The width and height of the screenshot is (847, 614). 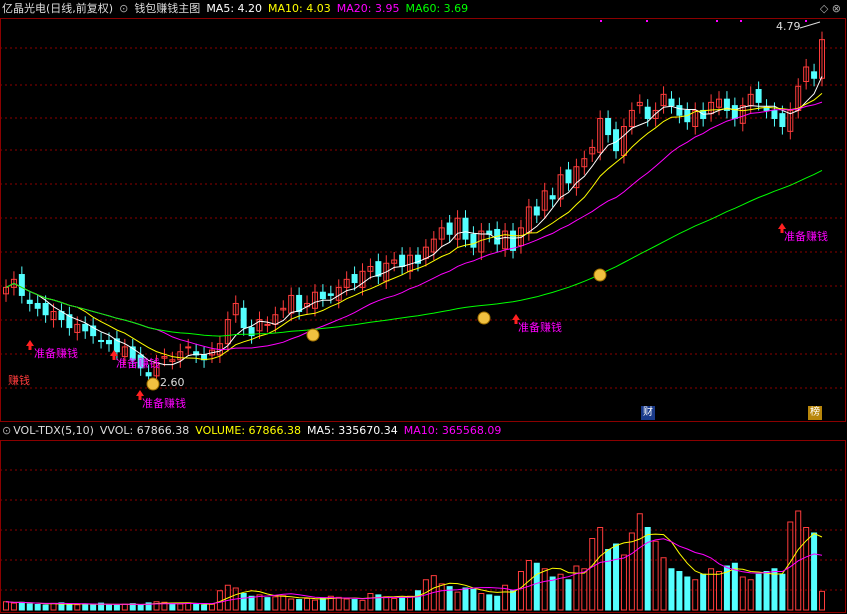 What do you see at coordinates (815, 413) in the screenshot?
I see `zhang-badge: 榜` at bounding box center [815, 413].